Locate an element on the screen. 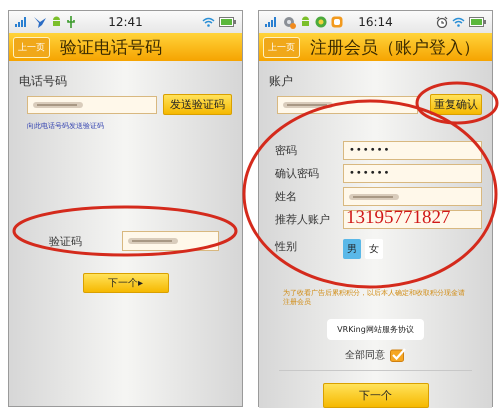 The width and height of the screenshot is (500, 411). handwritten-number: 13195771827 is located at coordinates (398, 218).